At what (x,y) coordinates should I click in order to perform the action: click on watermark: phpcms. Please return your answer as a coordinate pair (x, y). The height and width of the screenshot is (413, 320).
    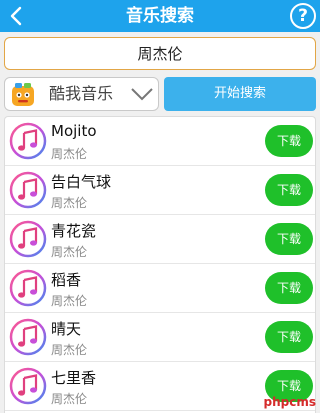
    Looking at the image, I should click on (289, 402).